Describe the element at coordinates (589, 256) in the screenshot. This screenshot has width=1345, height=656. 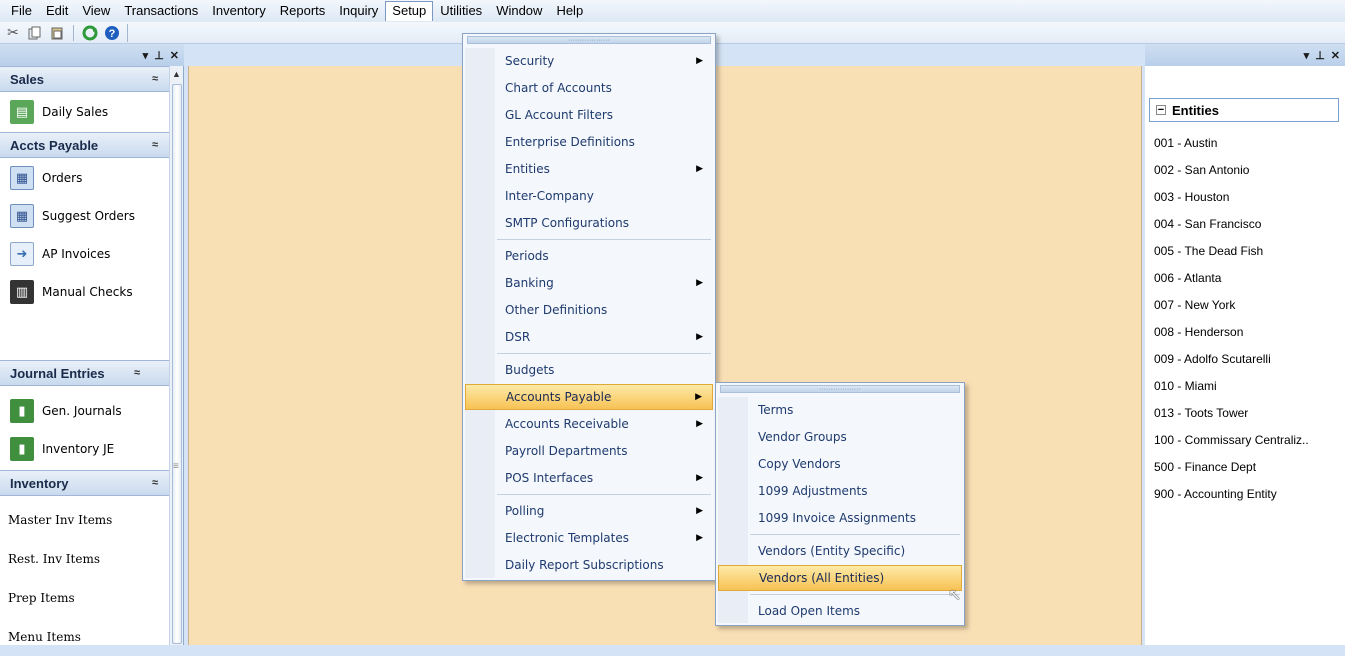
I see `menu-item-periods: Periods` at that location.